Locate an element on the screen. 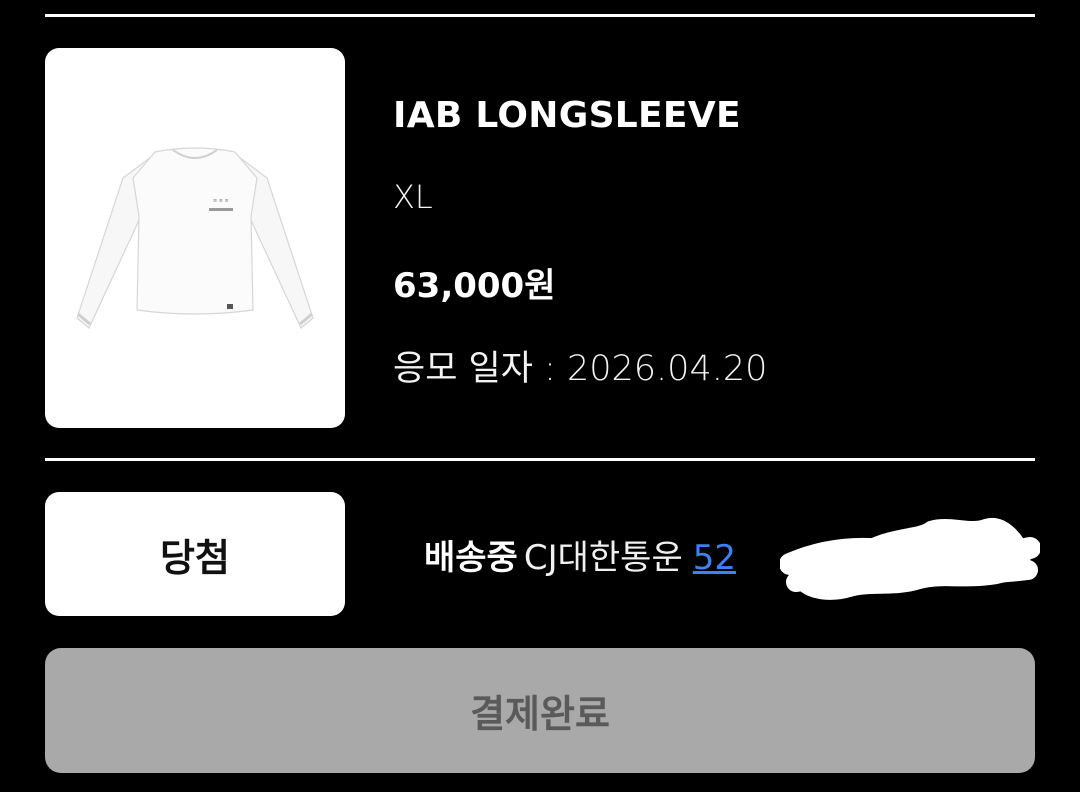  tracking-number-link: 52 is located at coordinates (714, 558).